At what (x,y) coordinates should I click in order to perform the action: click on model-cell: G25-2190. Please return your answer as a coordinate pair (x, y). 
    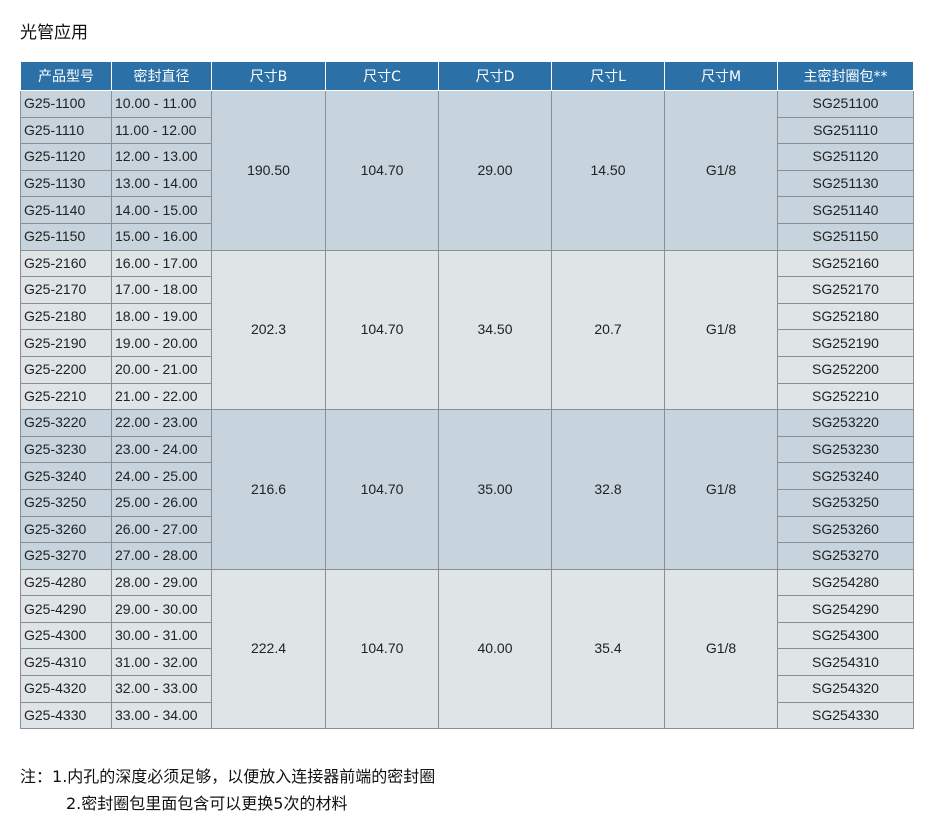
    Looking at the image, I should click on (66, 343).